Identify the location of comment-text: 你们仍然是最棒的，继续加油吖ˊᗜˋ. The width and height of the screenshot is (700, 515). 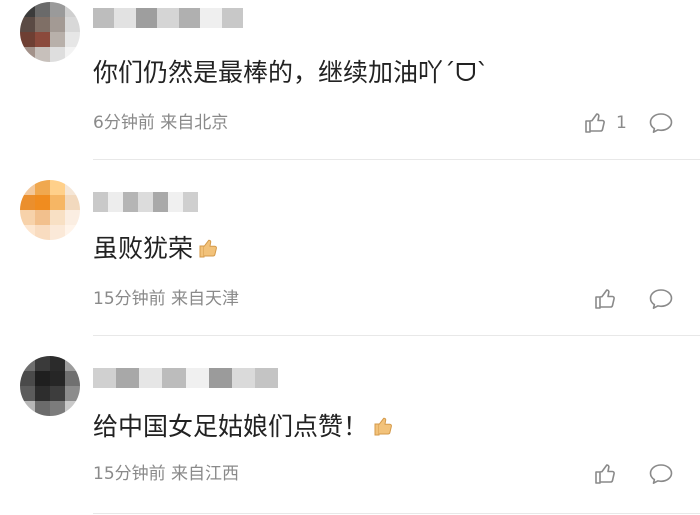
(291, 72).